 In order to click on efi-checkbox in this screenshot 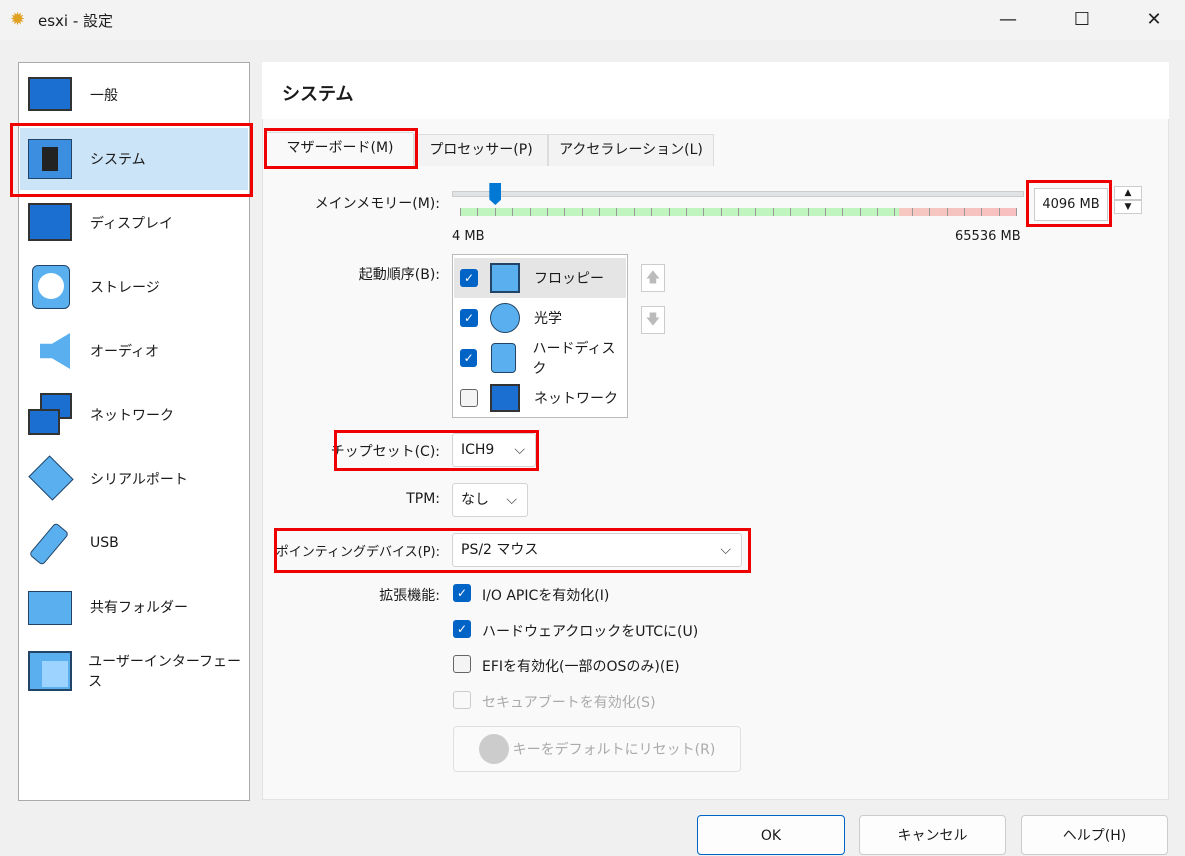, I will do `click(462, 664)`.